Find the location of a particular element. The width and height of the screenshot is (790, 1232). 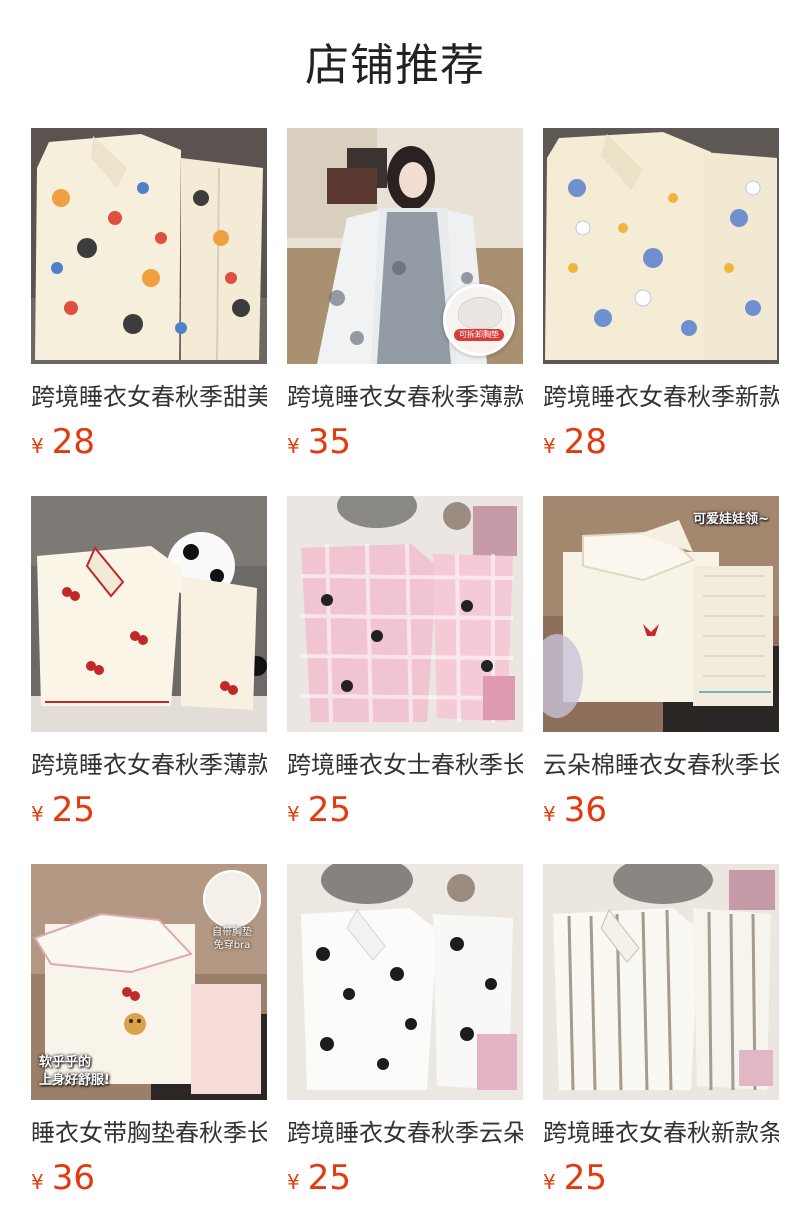

product-card: 可爱娃娃领~ 云朵棉睡衣女春秋季长 ¥36 is located at coordinates (661, 680).